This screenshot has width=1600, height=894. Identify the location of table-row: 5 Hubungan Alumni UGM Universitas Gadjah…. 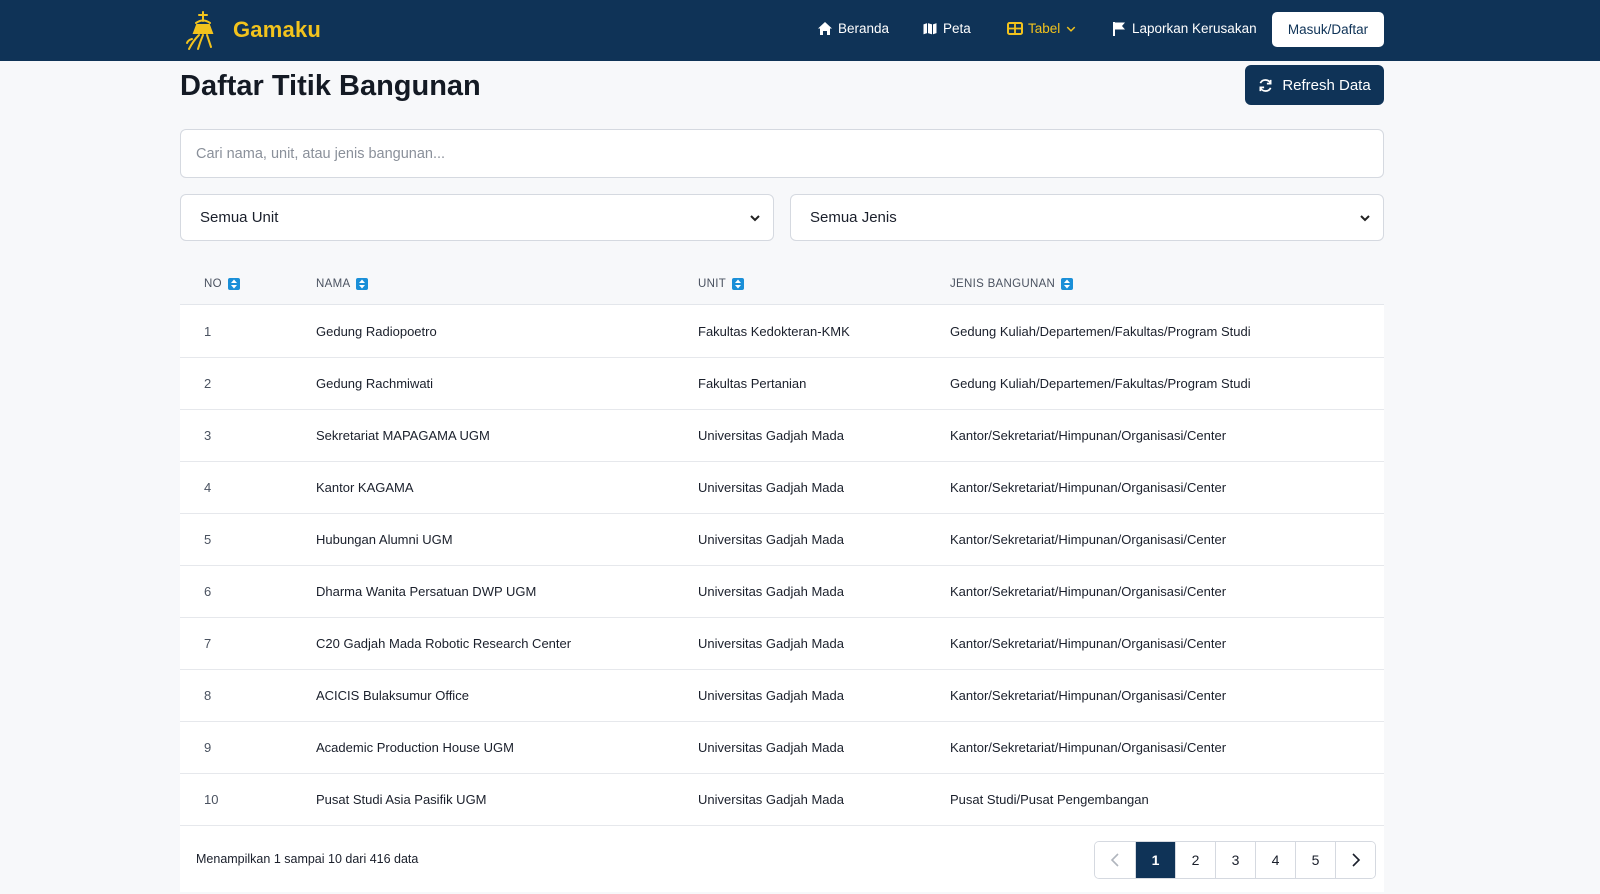
(782, 540).